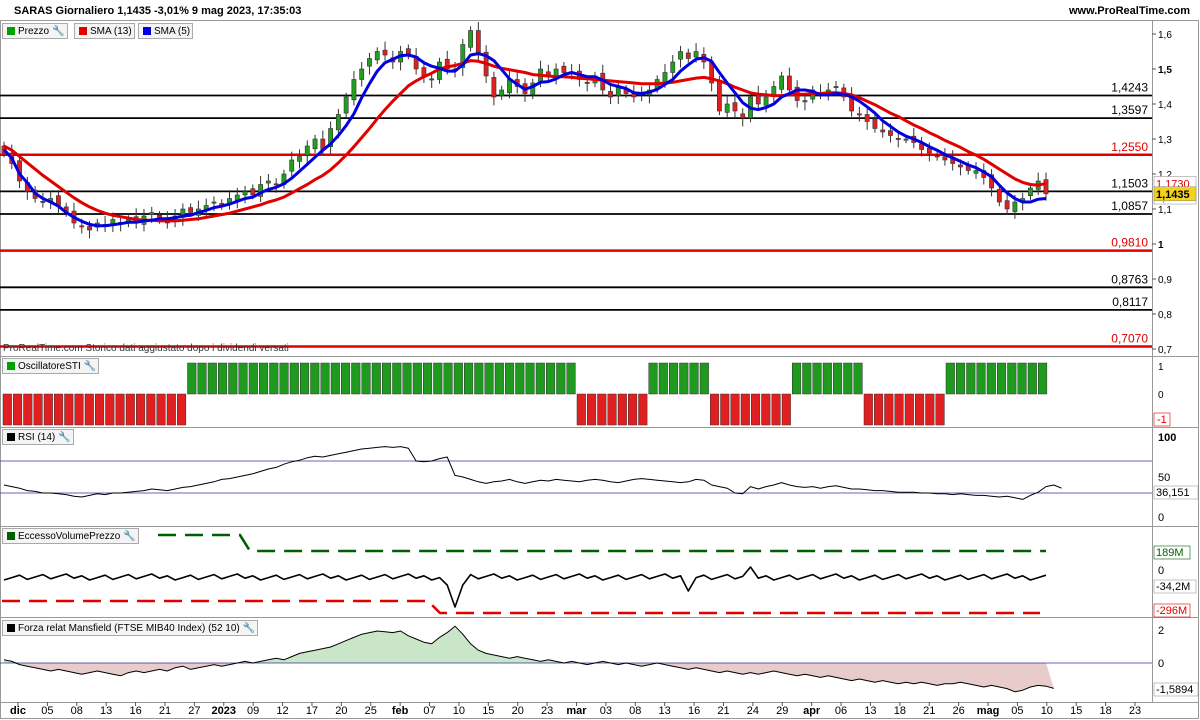  What do you see at coordinates (1129, 243) in the screenshot?
I see `level-label: 0,9810` at bounding box center [1129, 243].